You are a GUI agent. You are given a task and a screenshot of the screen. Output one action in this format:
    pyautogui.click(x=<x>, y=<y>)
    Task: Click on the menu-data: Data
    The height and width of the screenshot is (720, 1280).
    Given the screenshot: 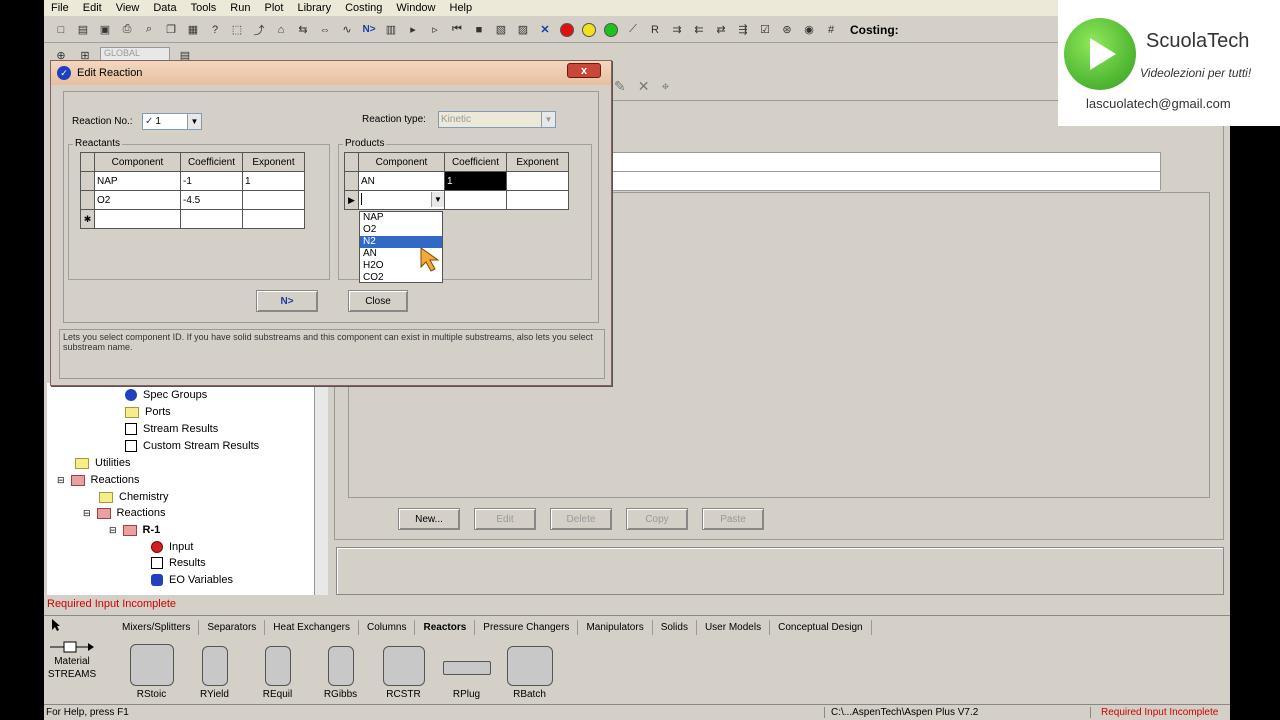 What is the action you would take?
    pyautogui.click(x=164, y=8)
    